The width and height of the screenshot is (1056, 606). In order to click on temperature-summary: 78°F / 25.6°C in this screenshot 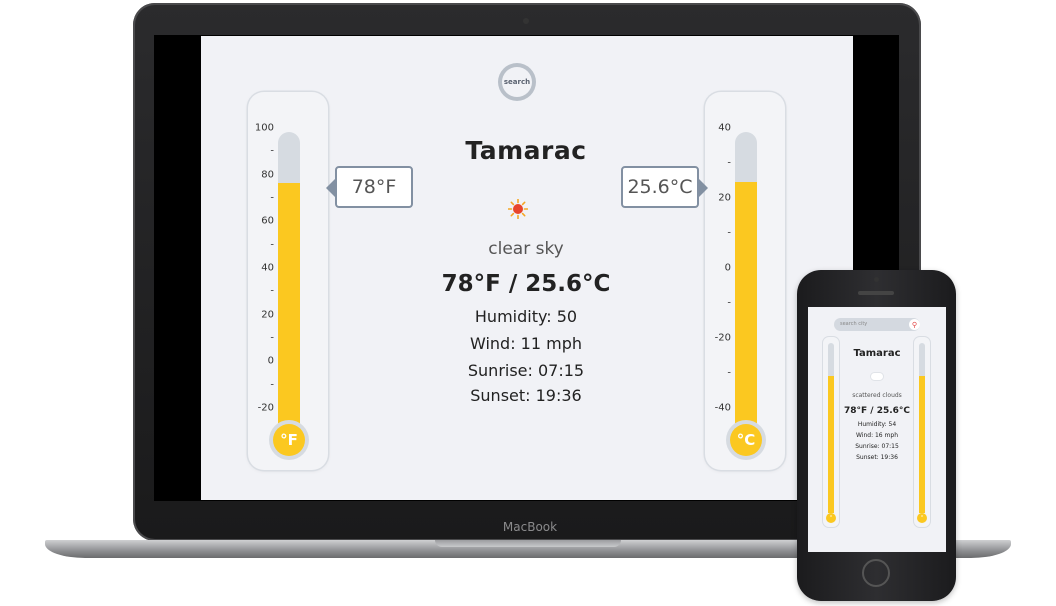, I will do `click(526, 284)`.